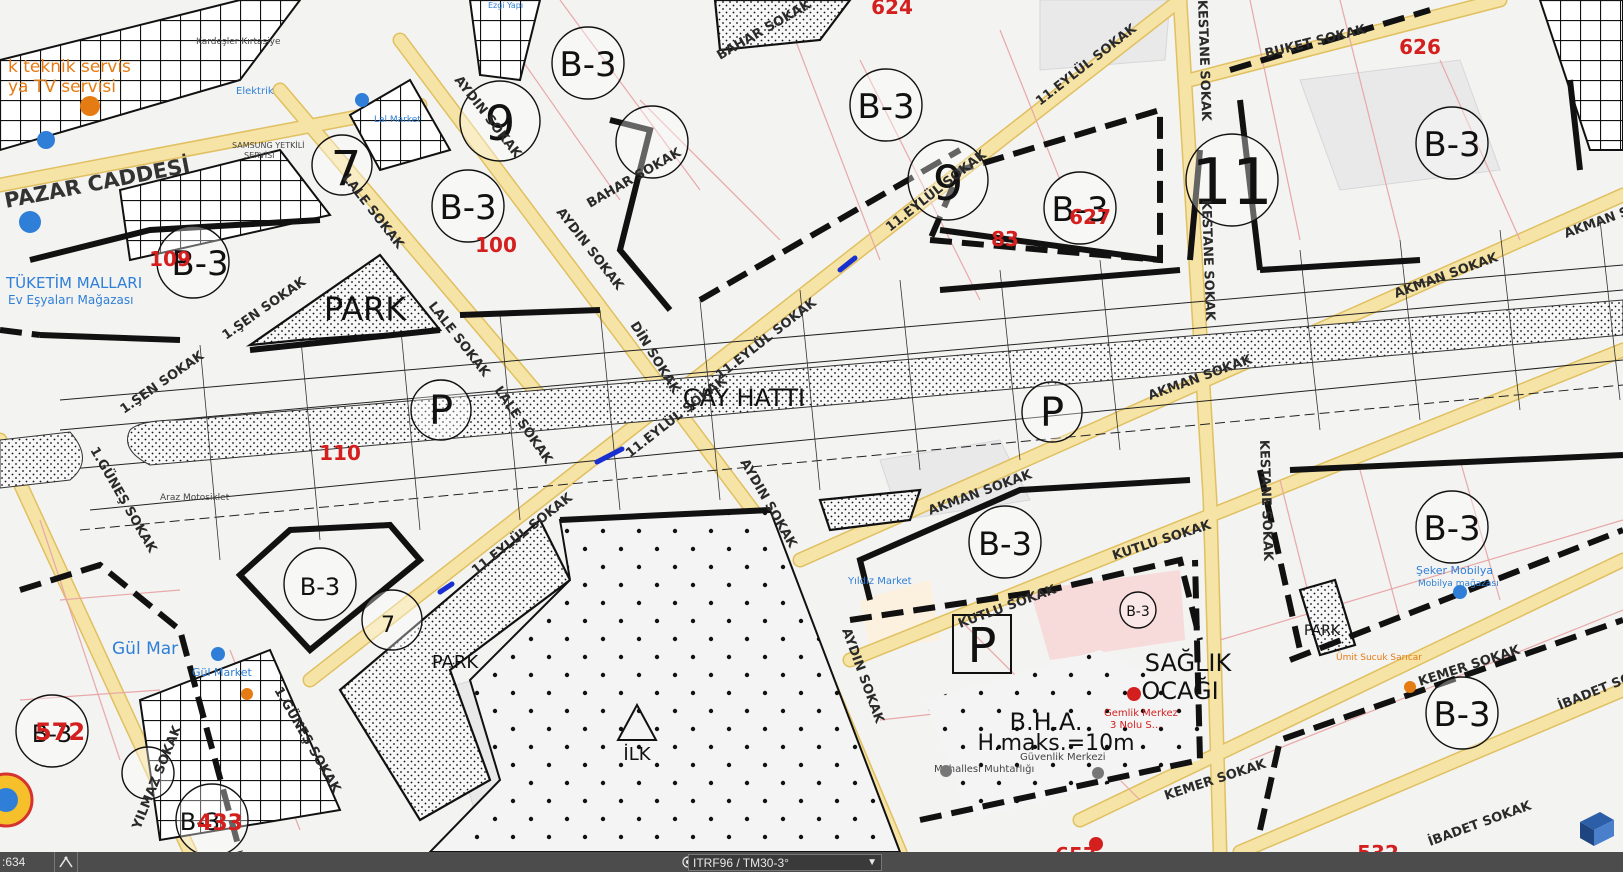  What do you see at coordinates (73, 282) in the screenshot?
I see `poi-label: TÜKETİM MALLARI` at bounding box center [73, 282].